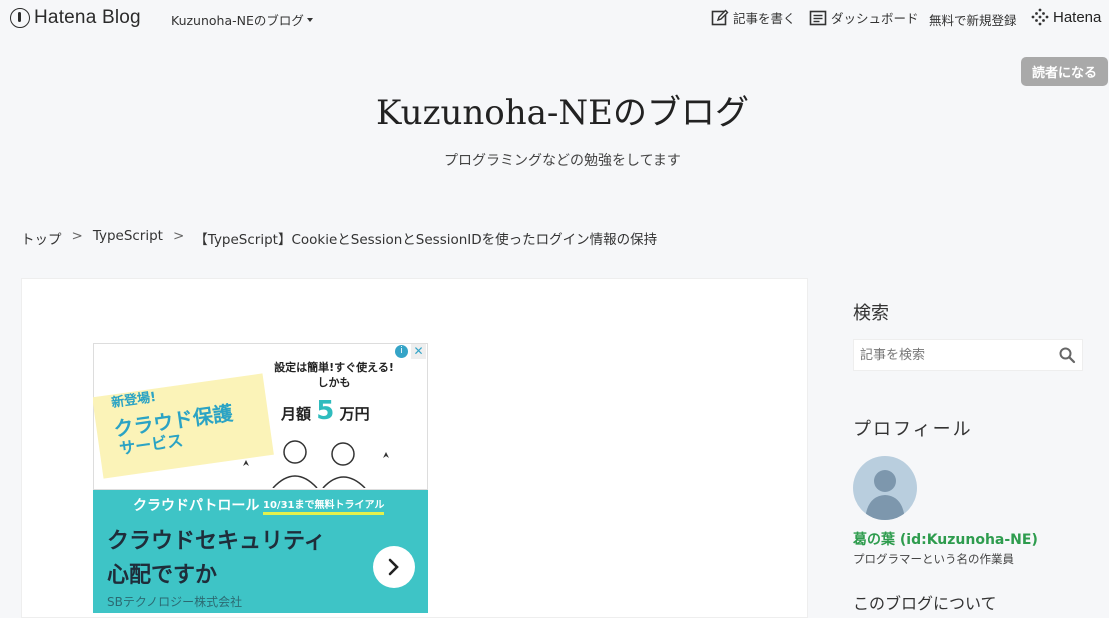 The width and height of the screenshot is (1109, 618). I want to click on ad-headline-1: クラウドセキュリティ, so click(216, 541).